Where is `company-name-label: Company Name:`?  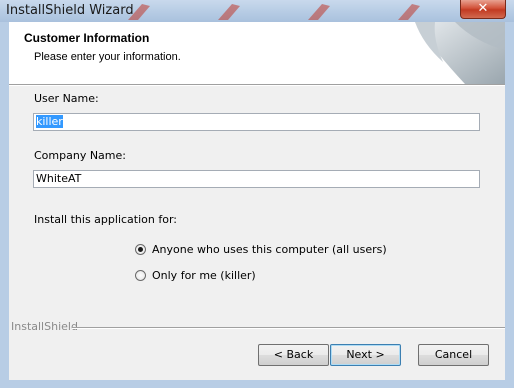 company-name-label: Company Name: is located at coordinates (80, 155).